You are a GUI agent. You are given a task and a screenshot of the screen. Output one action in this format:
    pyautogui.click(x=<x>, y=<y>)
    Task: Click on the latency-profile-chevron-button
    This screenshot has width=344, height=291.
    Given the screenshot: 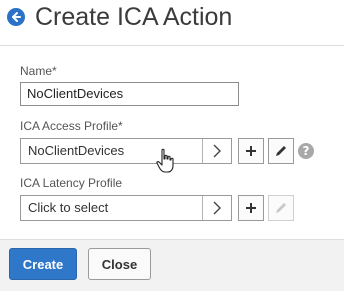 What is the action you would take?
    pyautogui.click(x=216, y=208)
    